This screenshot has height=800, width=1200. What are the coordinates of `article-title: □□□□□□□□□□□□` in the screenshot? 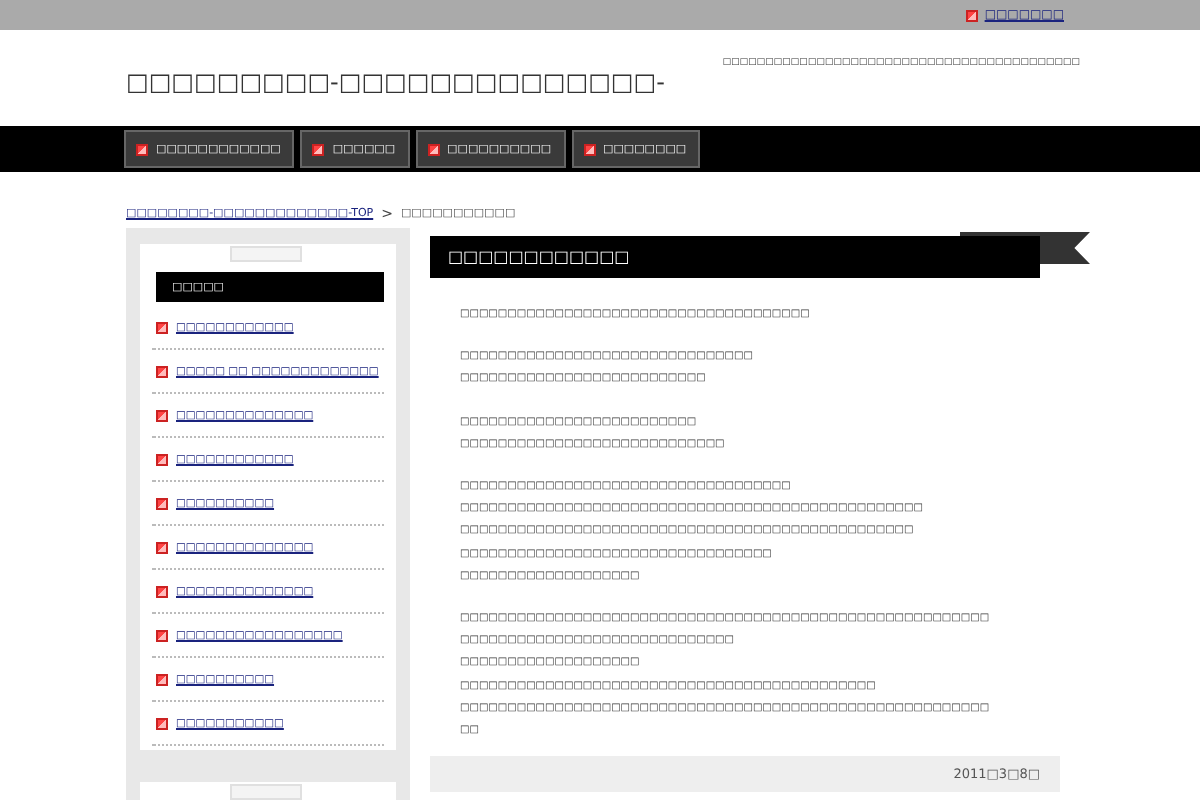 It's located at (735, 257).